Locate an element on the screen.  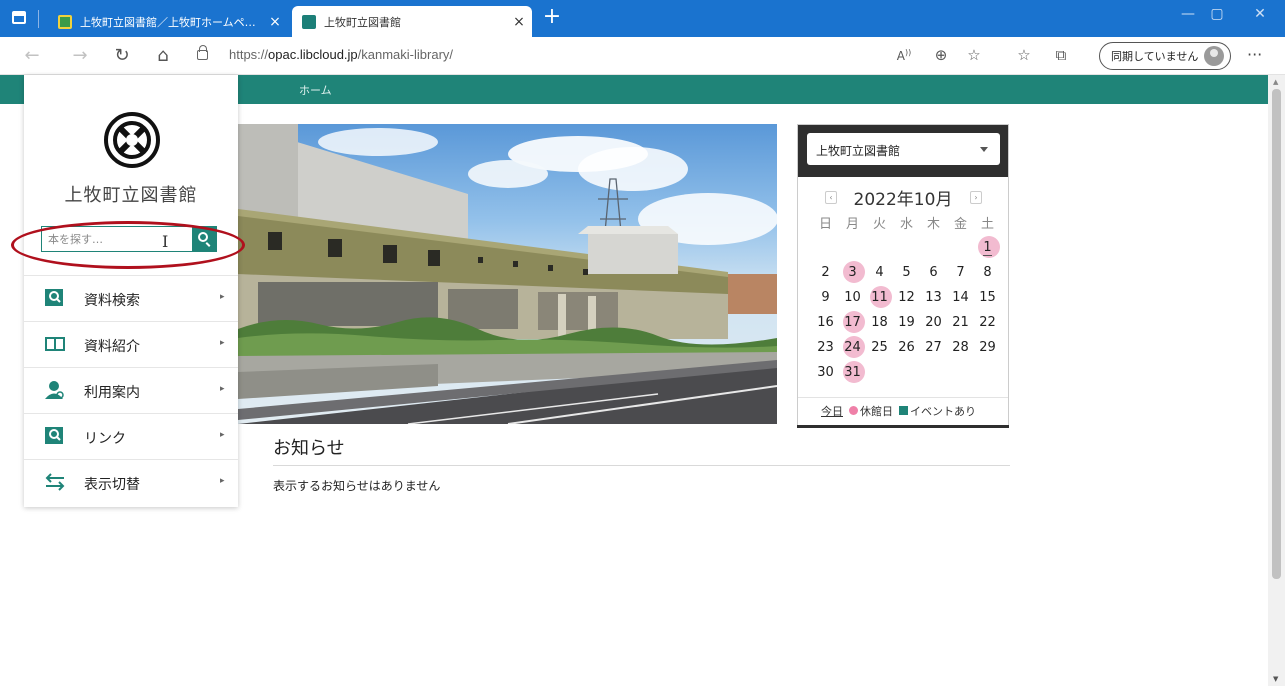
calendar-day: 26 is located at coordinates (906, 347).